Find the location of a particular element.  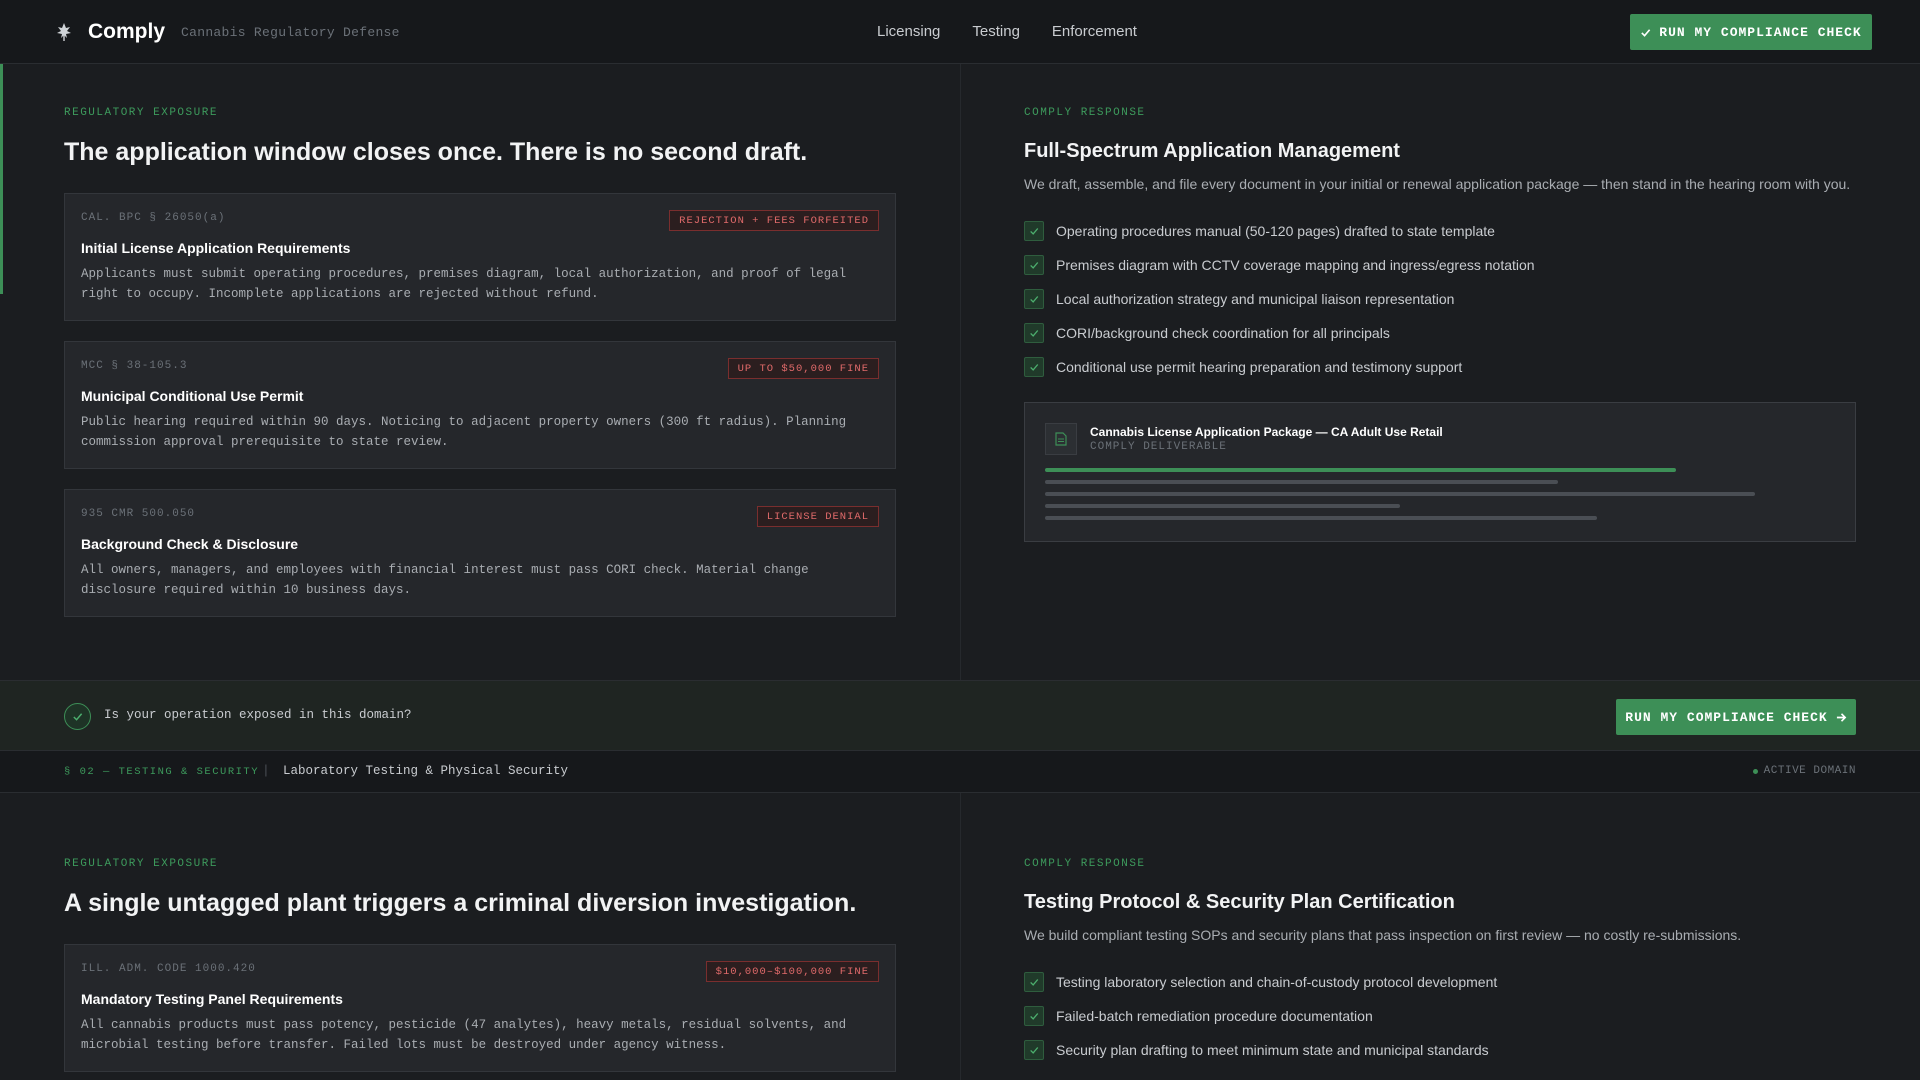

penalty-badge: REJECTION + FEES FORFEITED is located at coordinates (774, 220).